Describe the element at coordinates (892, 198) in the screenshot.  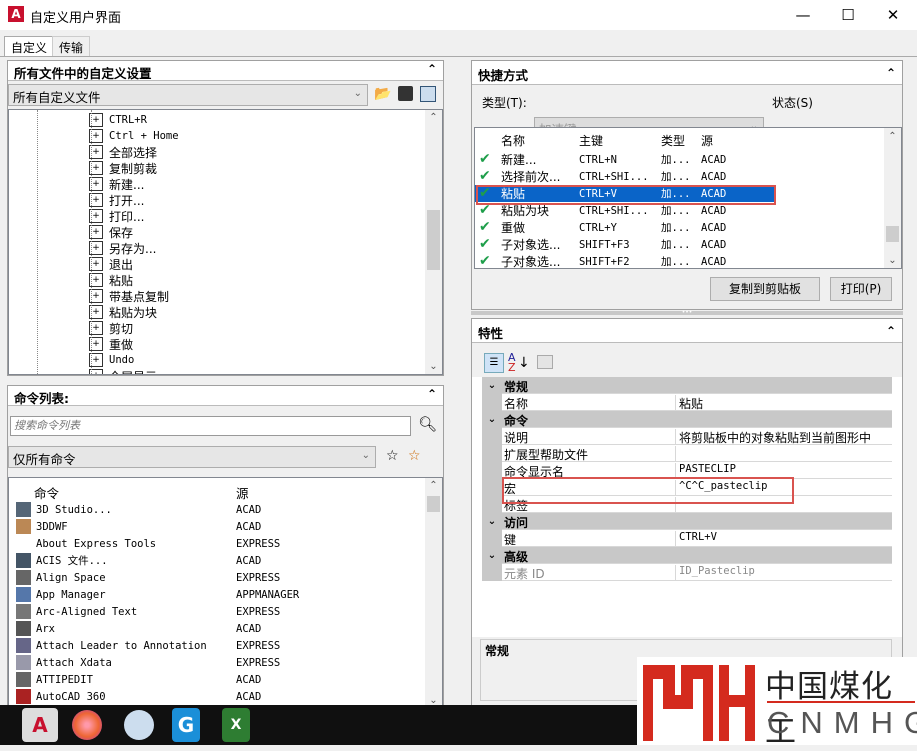
I see `shortcuts-scrollbar: ⌃ ⌄` at that location.